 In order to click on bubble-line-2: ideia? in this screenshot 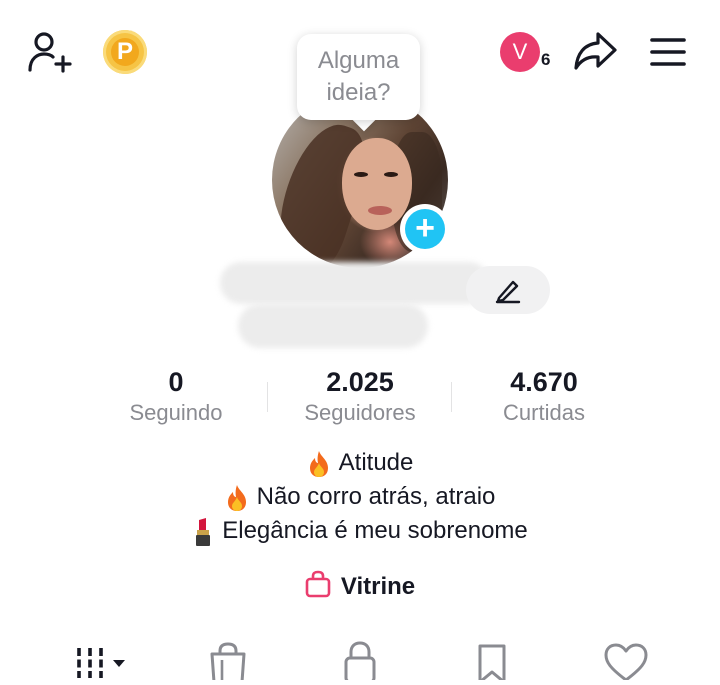, I will do `click(358, 92)`.